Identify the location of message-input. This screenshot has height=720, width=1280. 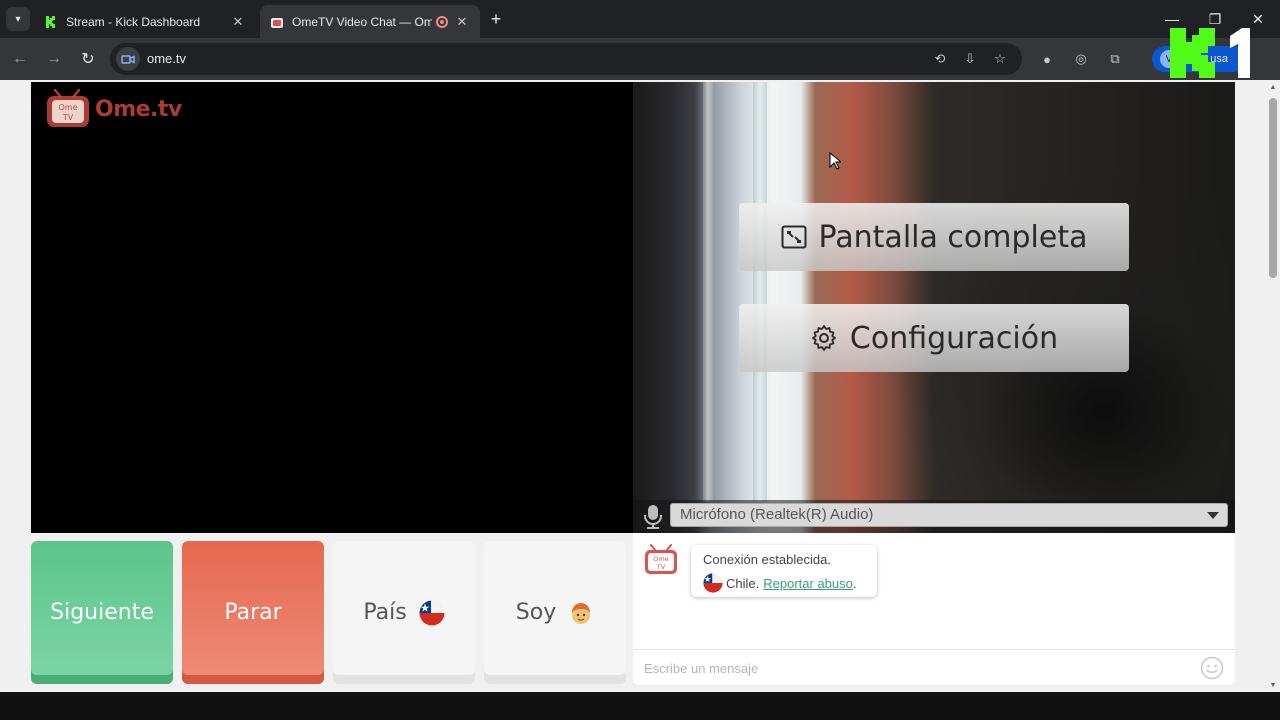
(914, 668).